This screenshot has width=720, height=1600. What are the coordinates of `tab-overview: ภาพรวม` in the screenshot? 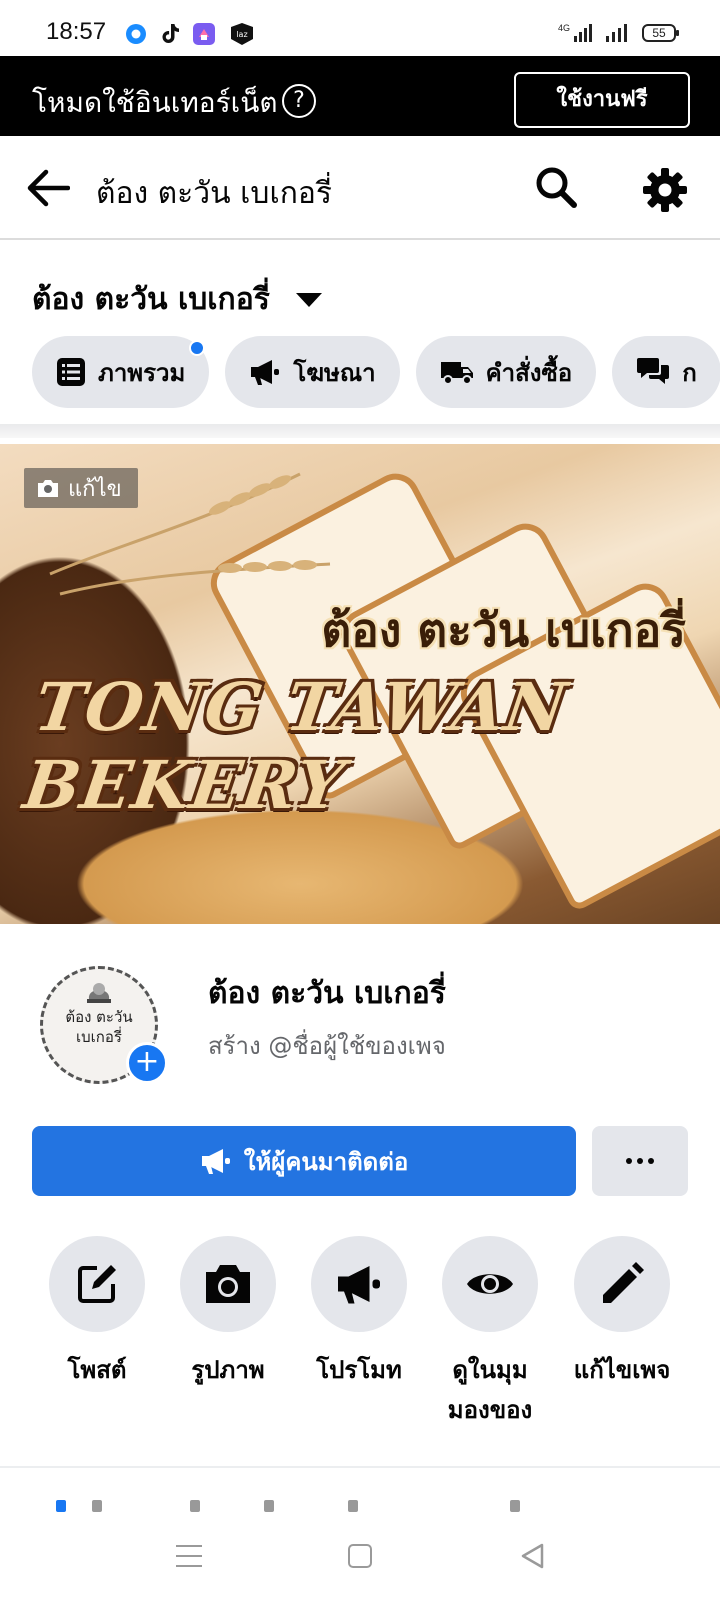 It's located at (121, 372).